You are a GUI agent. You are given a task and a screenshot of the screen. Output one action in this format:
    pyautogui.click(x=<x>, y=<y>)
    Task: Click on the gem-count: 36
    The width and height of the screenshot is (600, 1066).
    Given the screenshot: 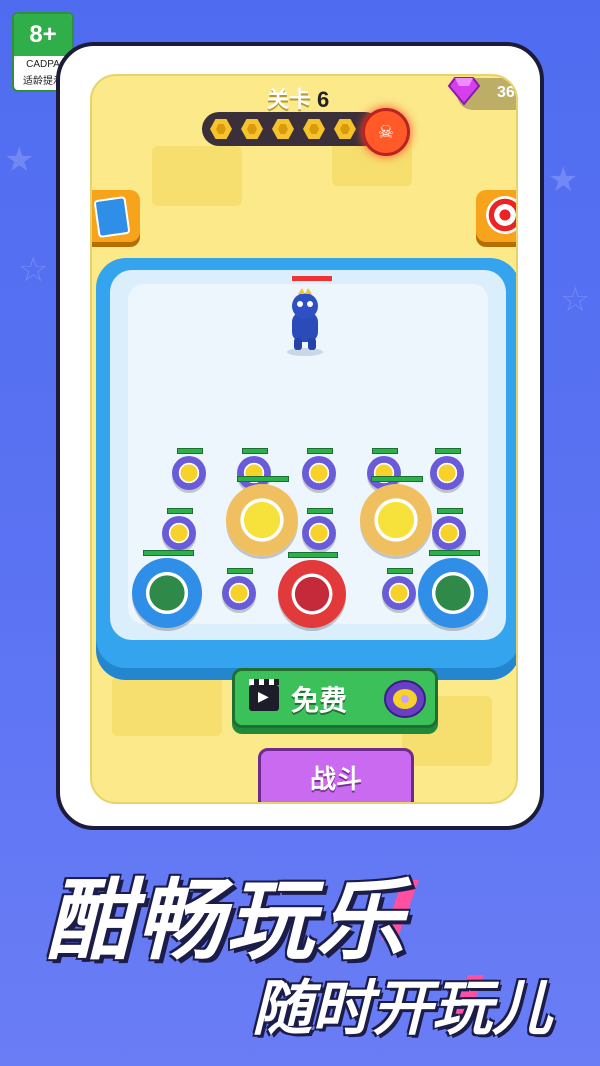 What is the action you would take?
    pyautogui.click(x=506, y=92)
    